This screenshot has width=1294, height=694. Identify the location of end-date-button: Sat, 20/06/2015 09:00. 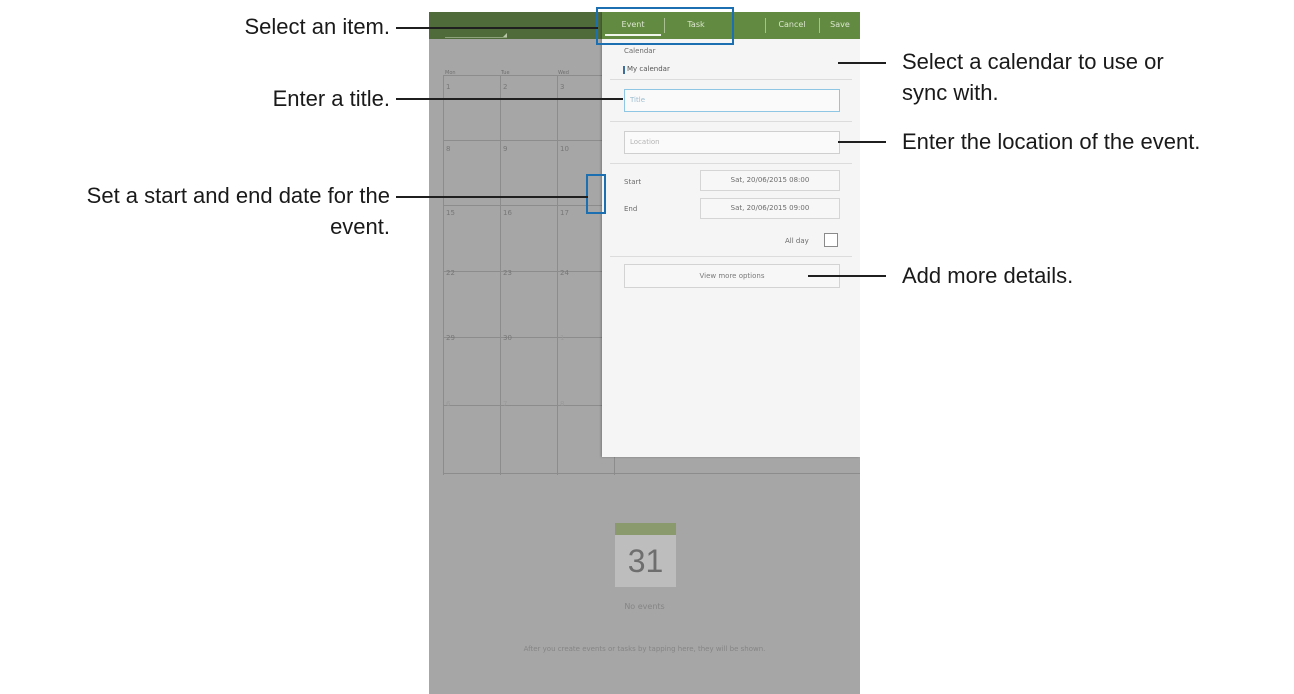
(770, 208).